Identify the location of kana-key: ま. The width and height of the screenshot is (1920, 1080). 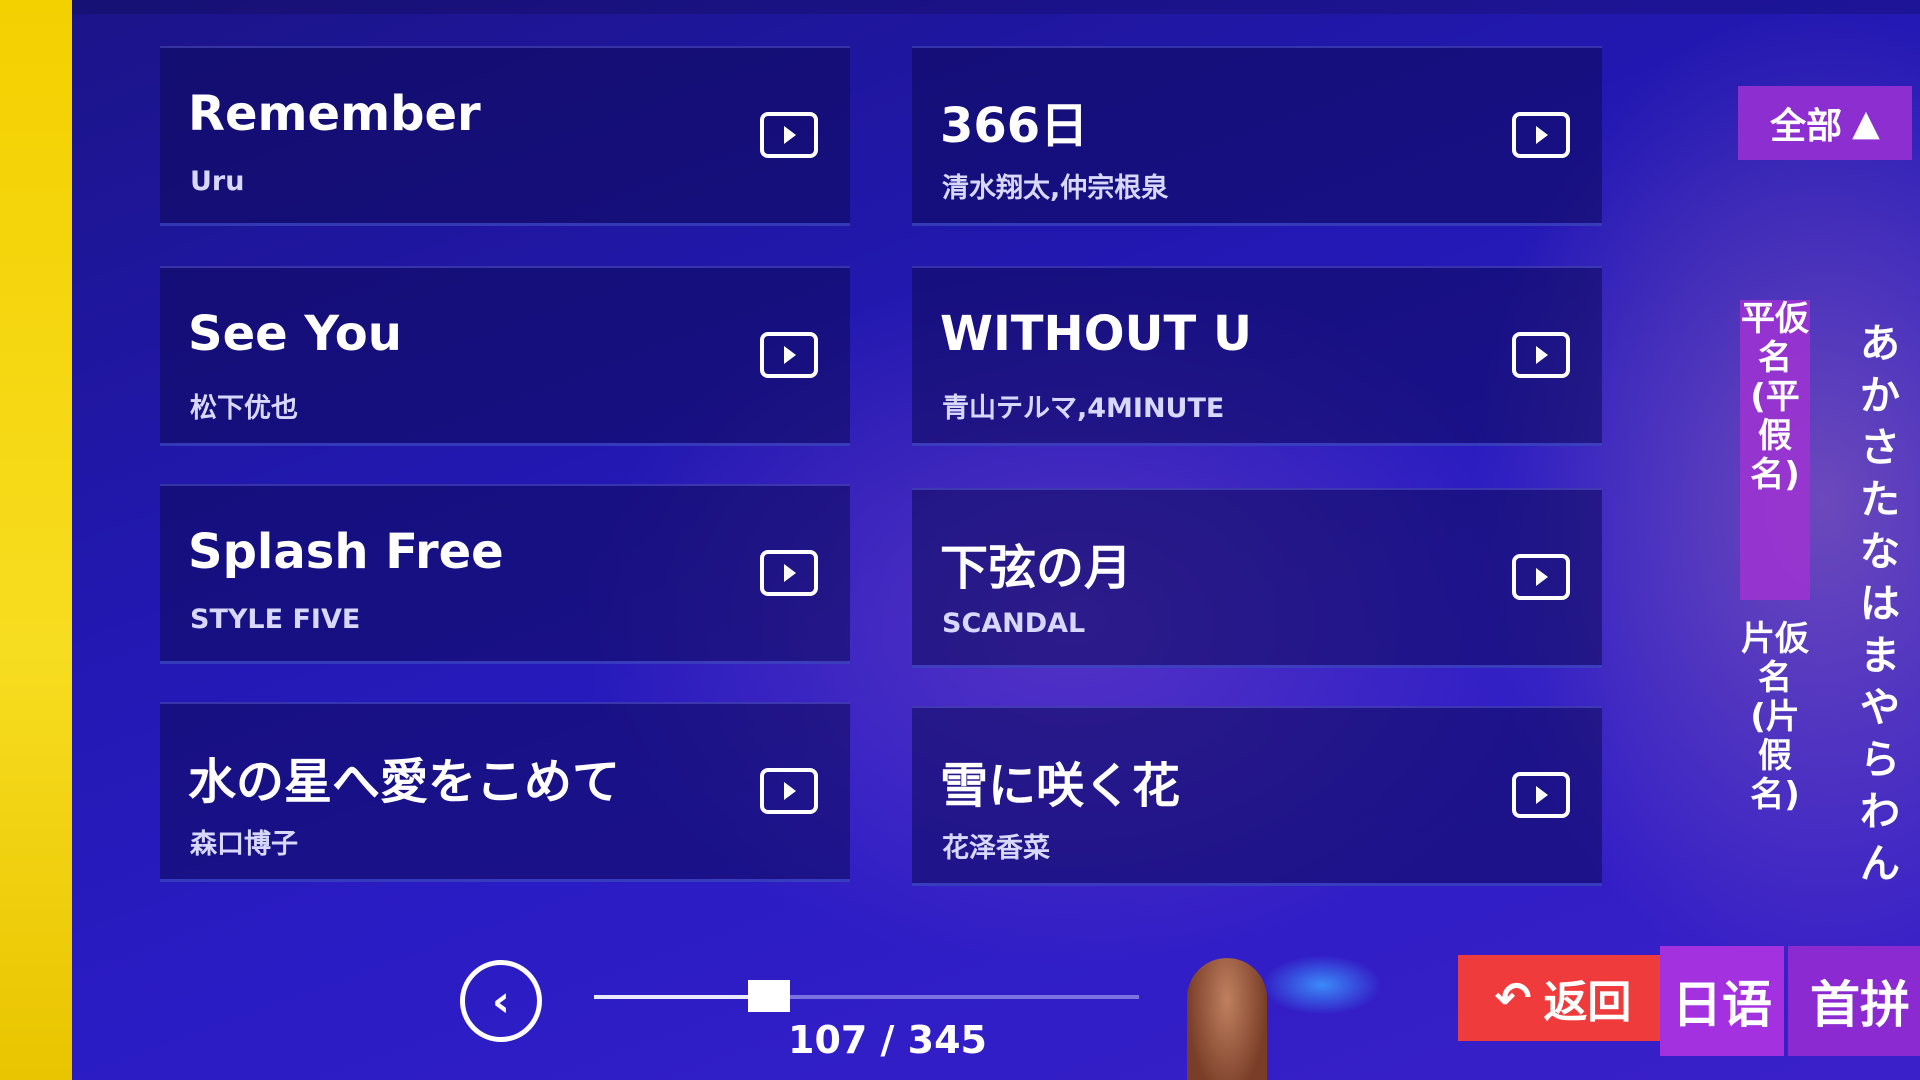
(1880, 660).